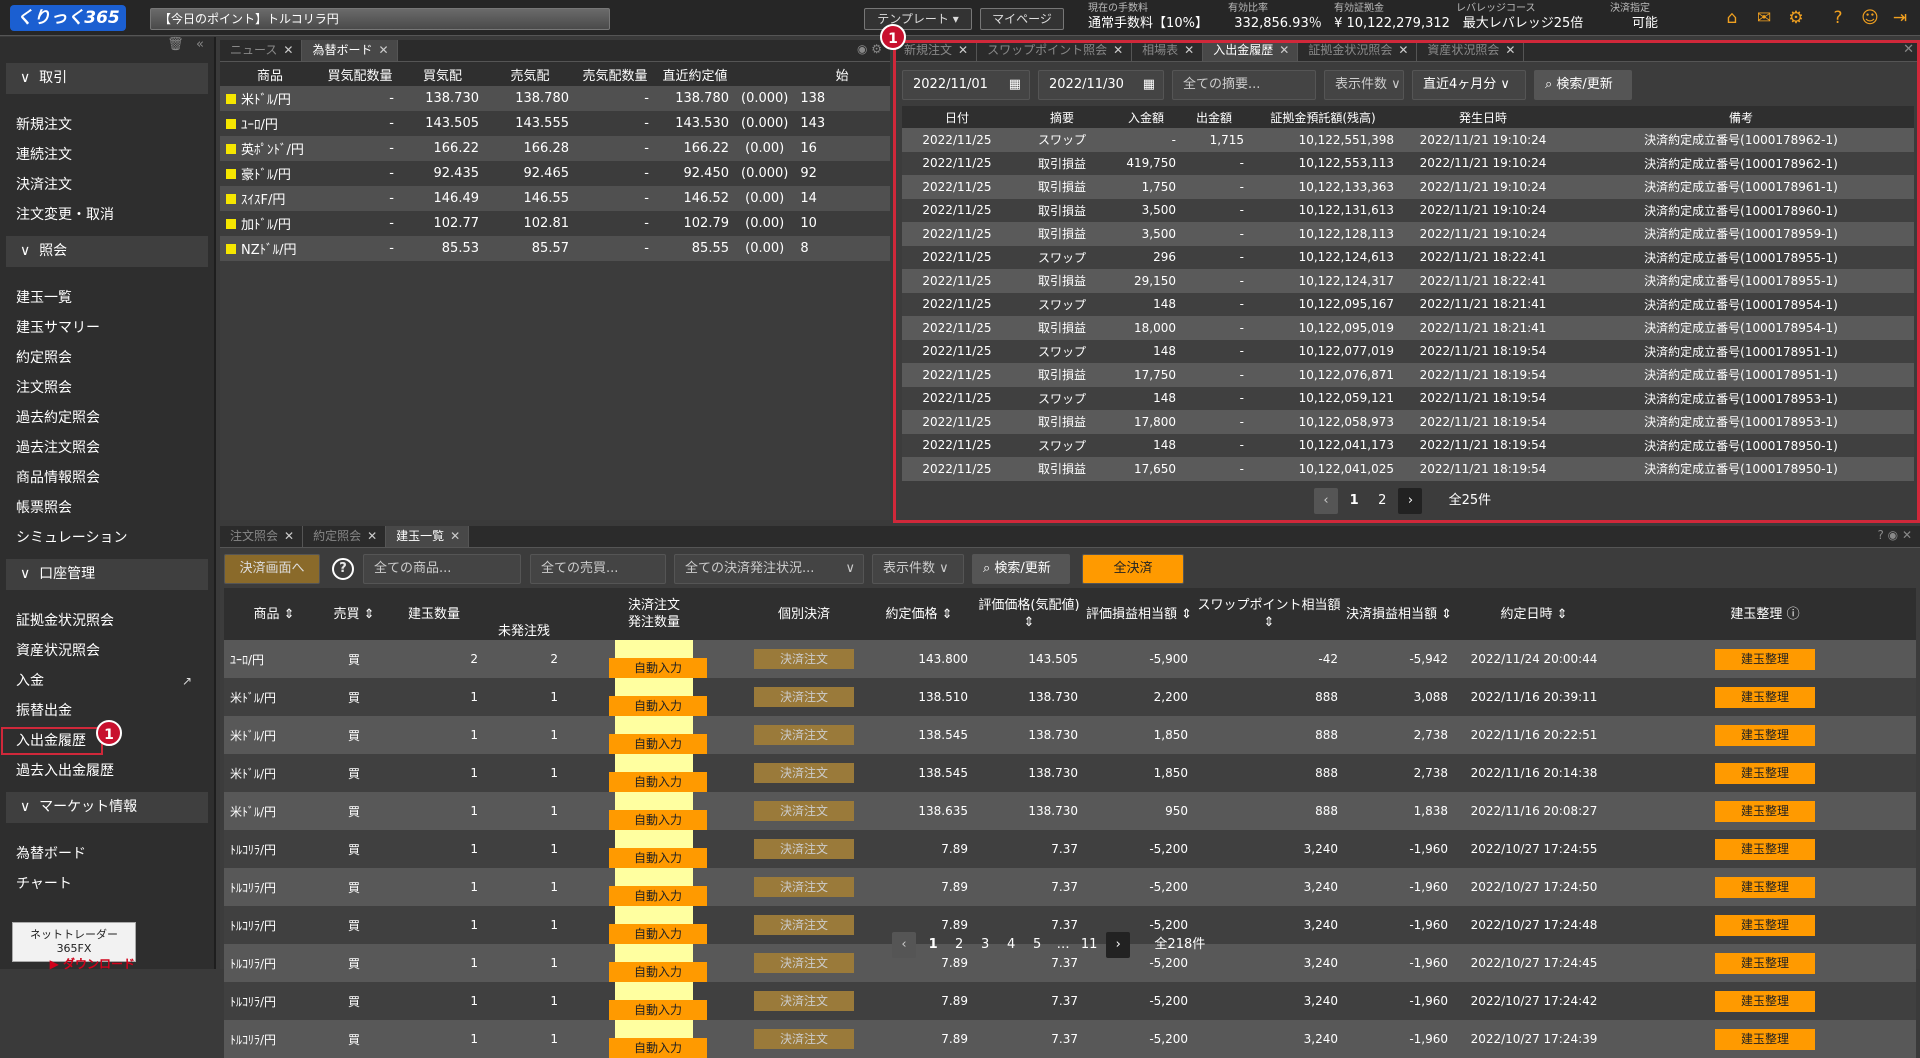 Image resolution: width=1920 pixels, height=1058 pixels. Describe the element at coordinates (918, 569) in the screenshot. I see `count-select: 表示件数 ∨` at that location.